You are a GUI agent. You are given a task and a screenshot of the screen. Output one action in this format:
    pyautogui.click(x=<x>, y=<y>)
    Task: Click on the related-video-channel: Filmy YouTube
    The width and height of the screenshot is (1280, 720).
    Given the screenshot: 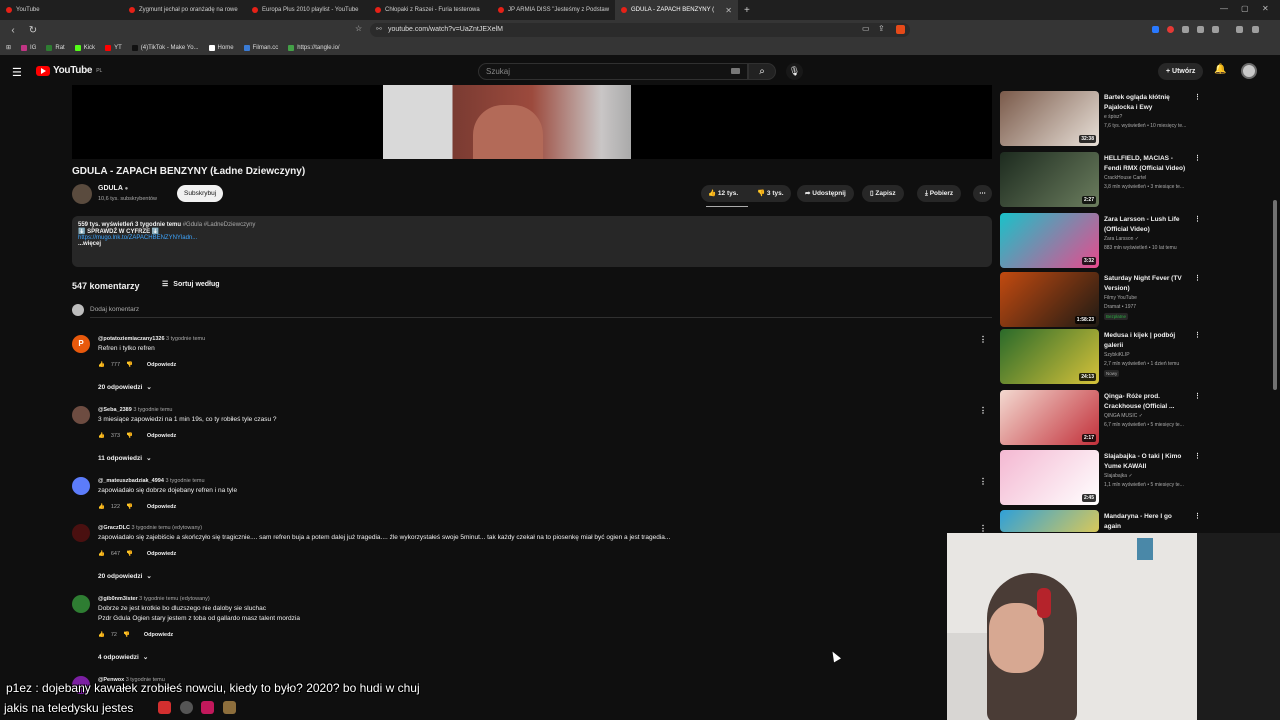 What is the action you would take?
    pyautogui.click(x=1120, y=298)
    